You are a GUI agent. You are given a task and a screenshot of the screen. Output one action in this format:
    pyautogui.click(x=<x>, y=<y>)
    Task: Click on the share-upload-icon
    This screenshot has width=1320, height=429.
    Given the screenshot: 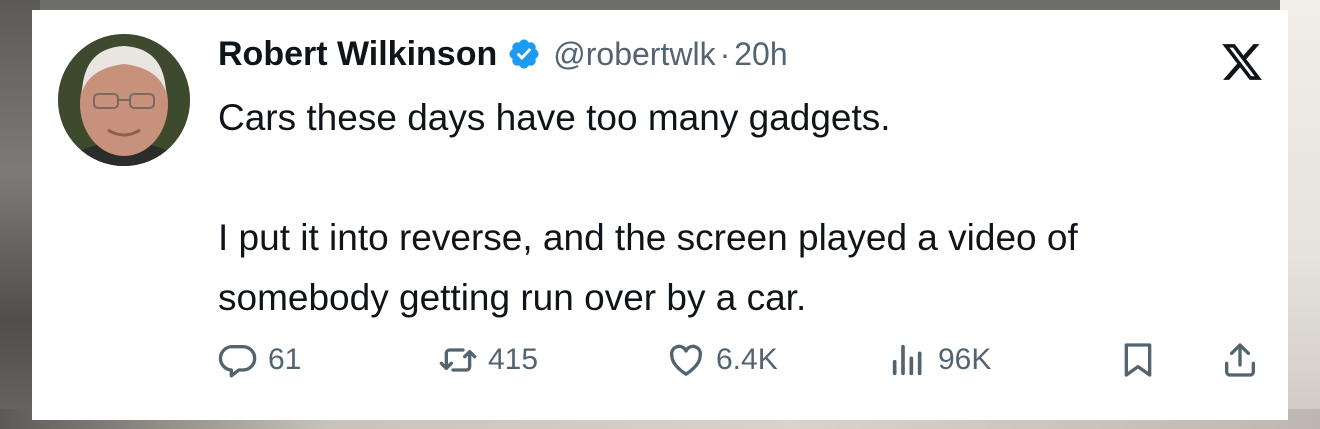 What is the action you would take?
    pyautogui.click(x=1240, y=360)
    